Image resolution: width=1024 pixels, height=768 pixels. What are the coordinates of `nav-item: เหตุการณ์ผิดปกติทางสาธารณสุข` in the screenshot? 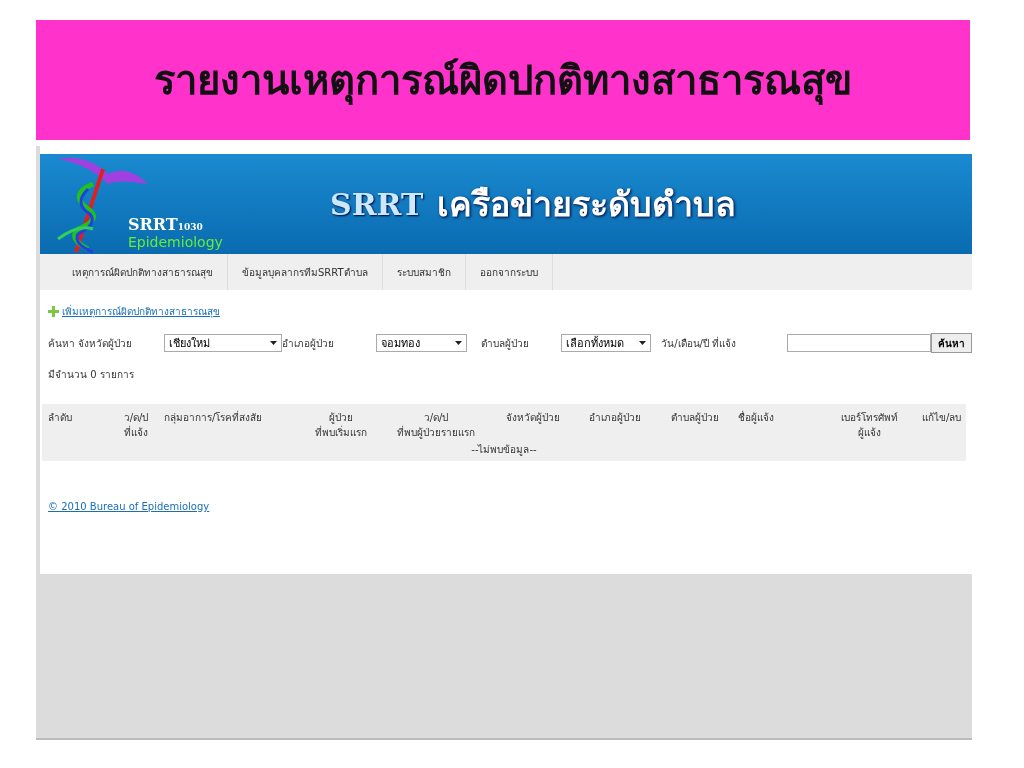 It's located at (134, 272).